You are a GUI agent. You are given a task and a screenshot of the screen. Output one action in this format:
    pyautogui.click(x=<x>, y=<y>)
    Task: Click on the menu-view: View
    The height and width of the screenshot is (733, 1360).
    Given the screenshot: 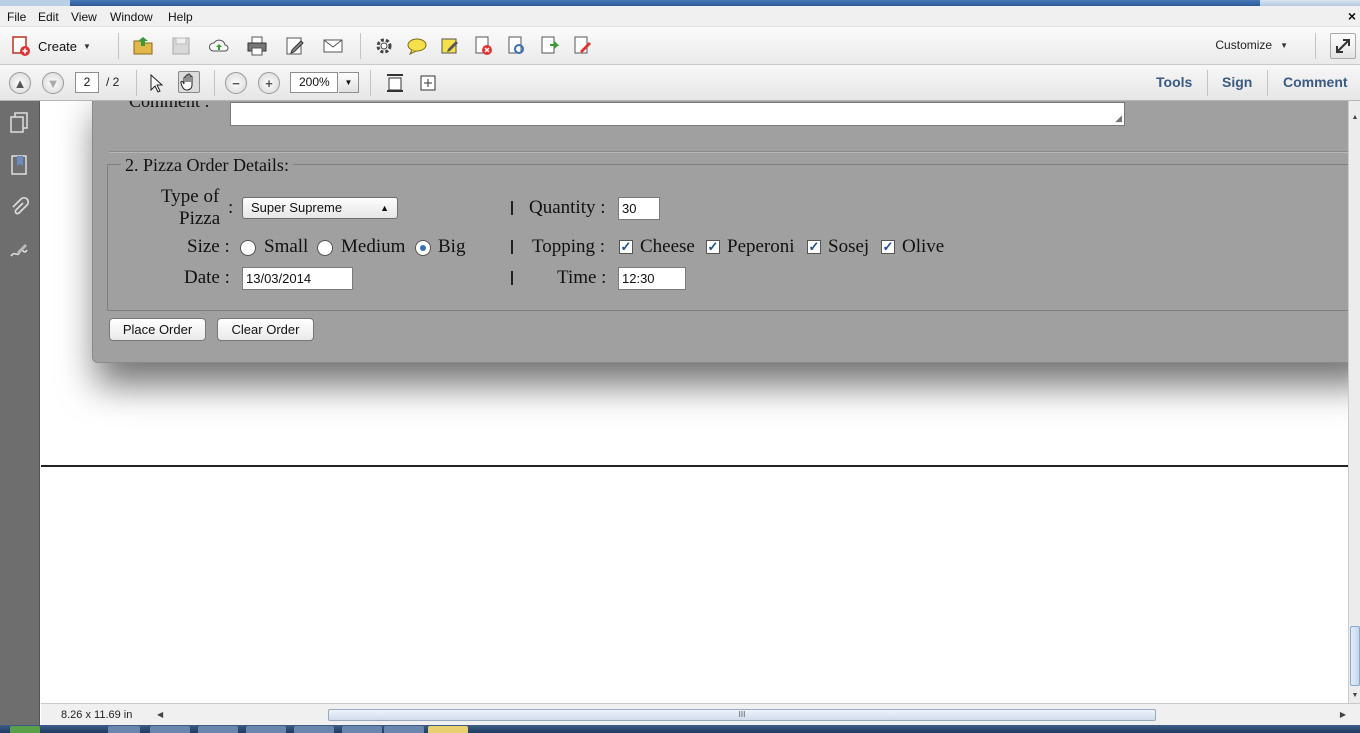 What is the action you would take?
    pyautogui.click(x=84, y=17)
    